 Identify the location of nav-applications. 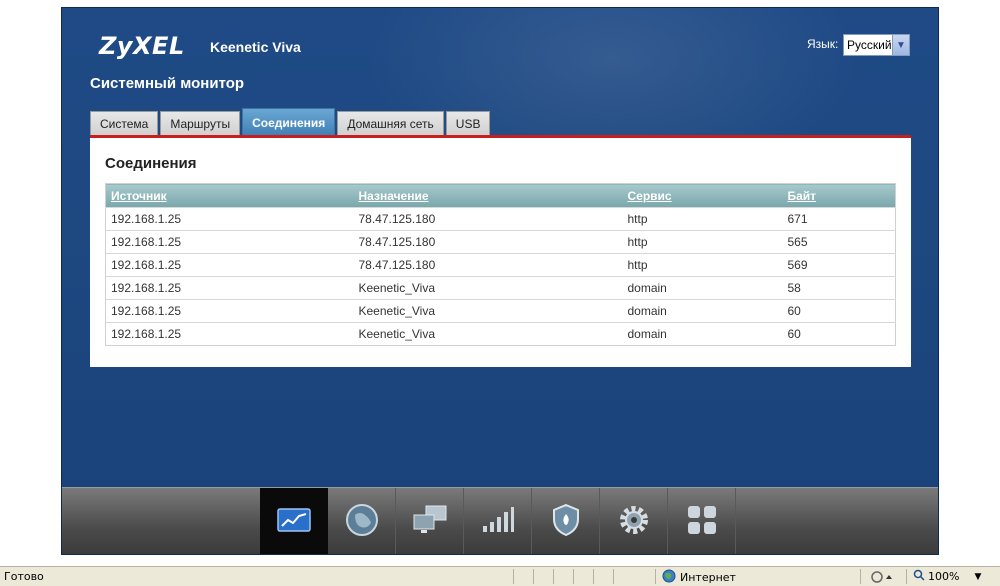
(702, 521).